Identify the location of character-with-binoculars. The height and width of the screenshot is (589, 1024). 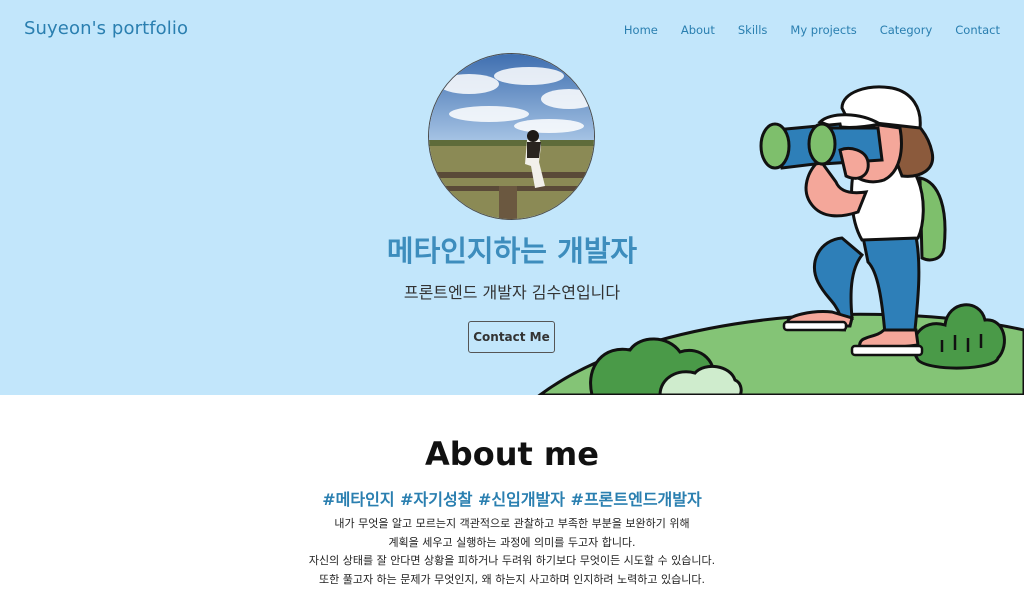
(853, 221).